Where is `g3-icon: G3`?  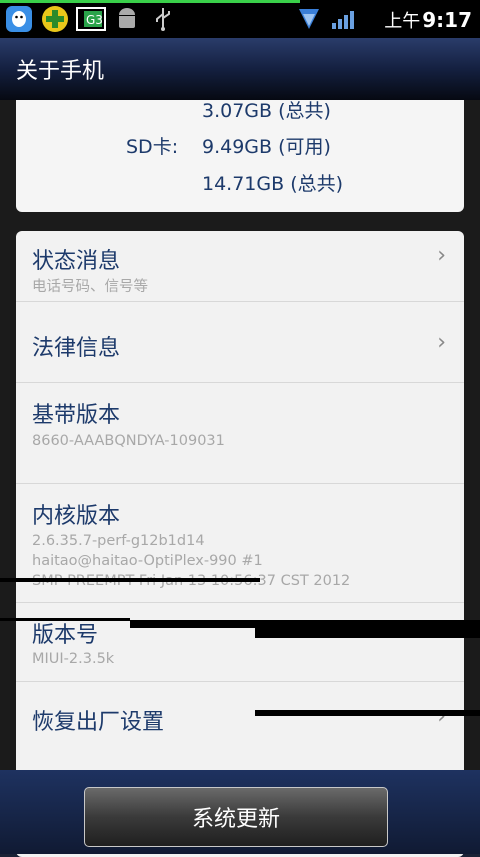 g3-icon: G3 is located at coordinates (91, 19).